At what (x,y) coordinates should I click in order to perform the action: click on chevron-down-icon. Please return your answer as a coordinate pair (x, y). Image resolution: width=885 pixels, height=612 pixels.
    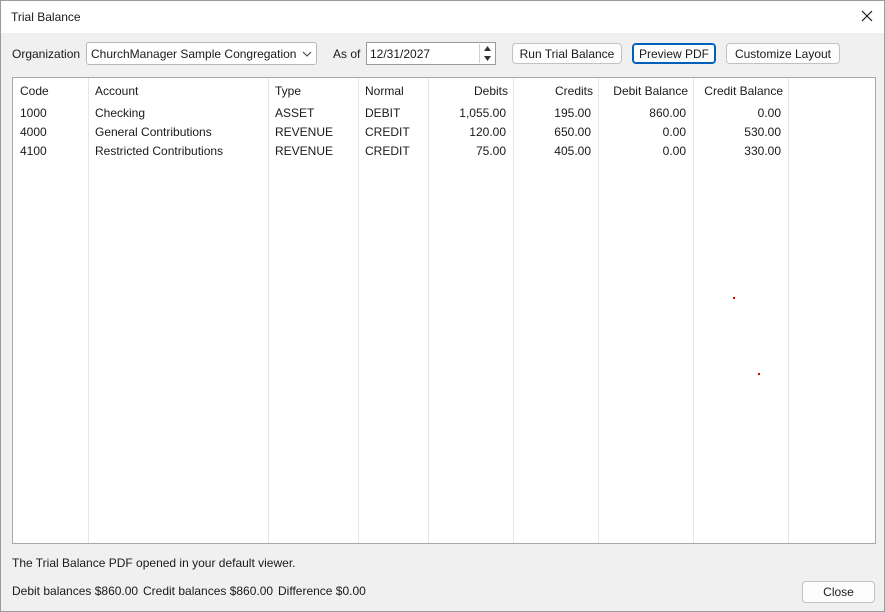
    Looking at the image, I should click on (307, 54).